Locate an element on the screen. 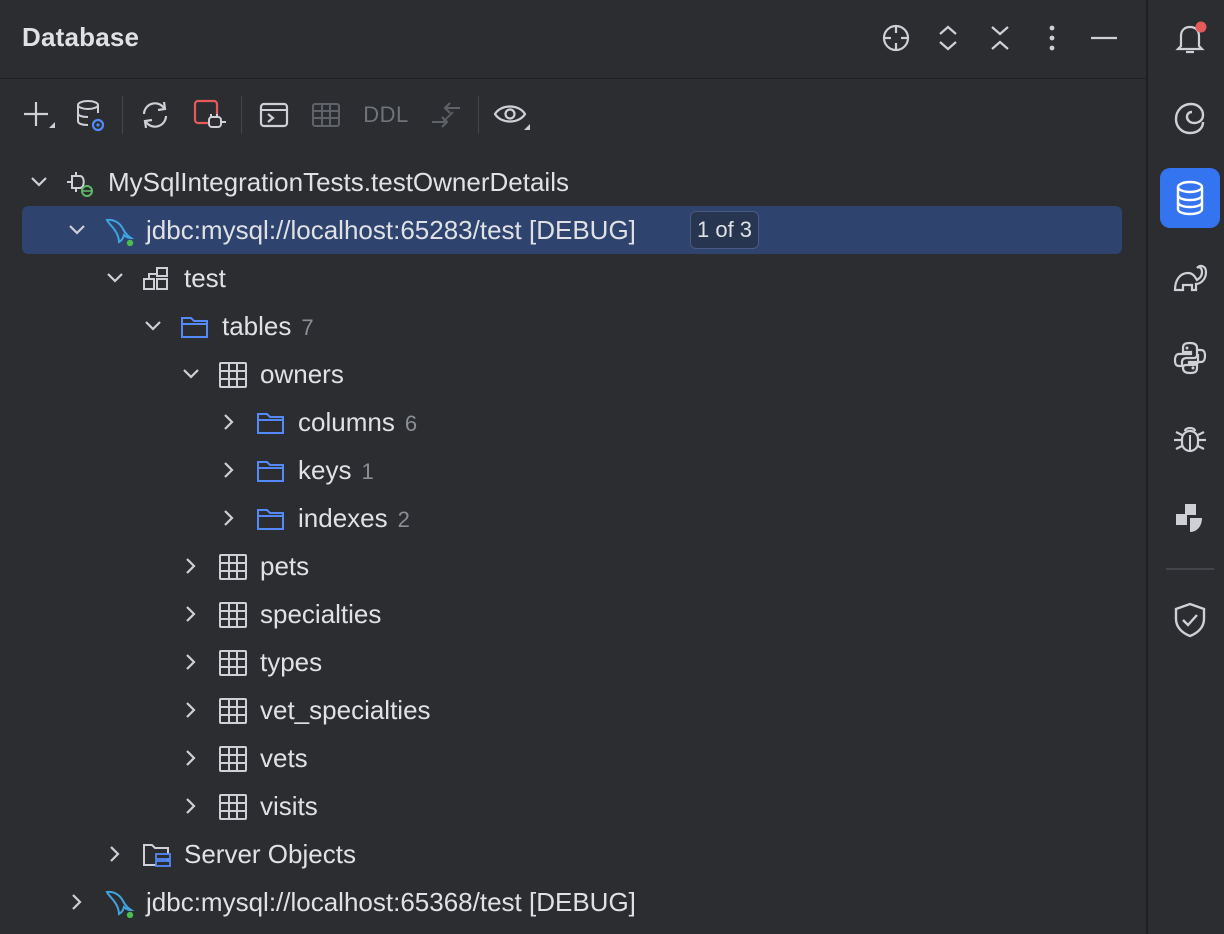 This screenshot has width=1224, height=934. minimize-icon is located at coordinates (1104, 38).